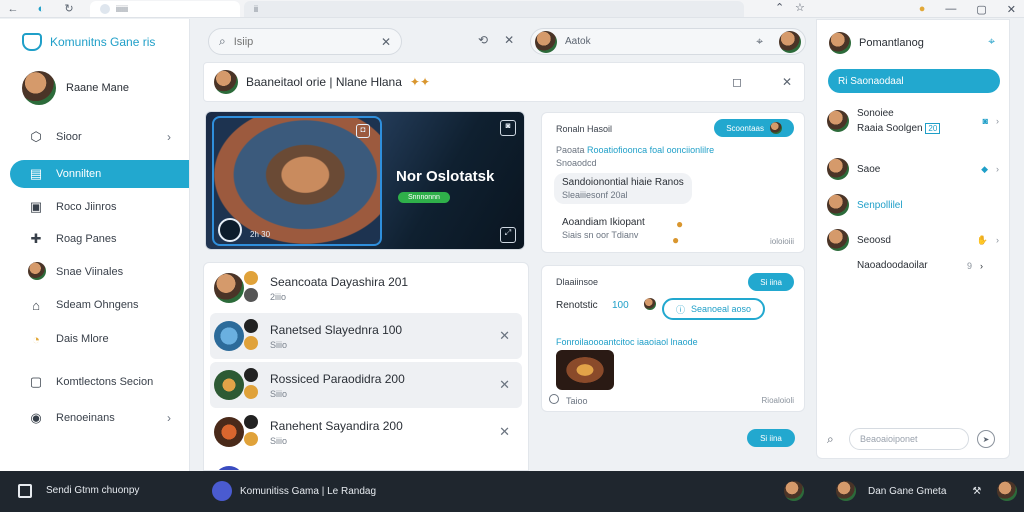 The width and height of the screenshot is (1024, 512). Describe the element at coordinates (366, 385) in the screenshot. I see `list-item: Rossiced Paraodidra 200 Siiio ✕` at that location.